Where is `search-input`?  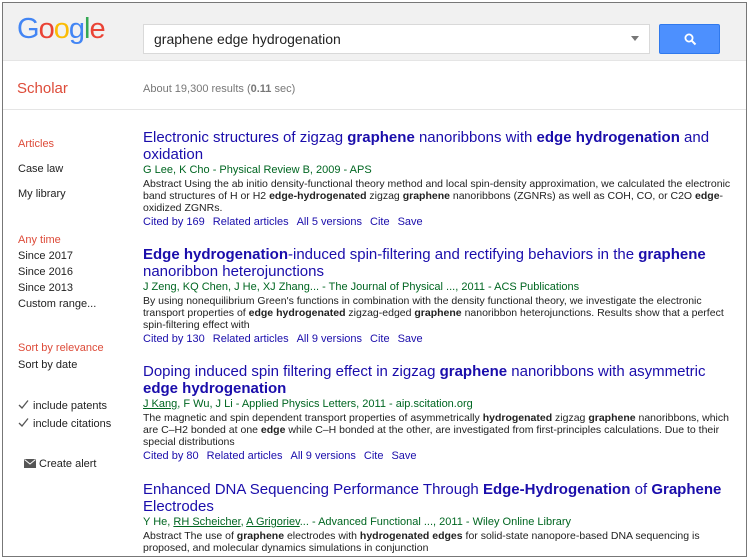
search-input is located at coordinates (386, 39).